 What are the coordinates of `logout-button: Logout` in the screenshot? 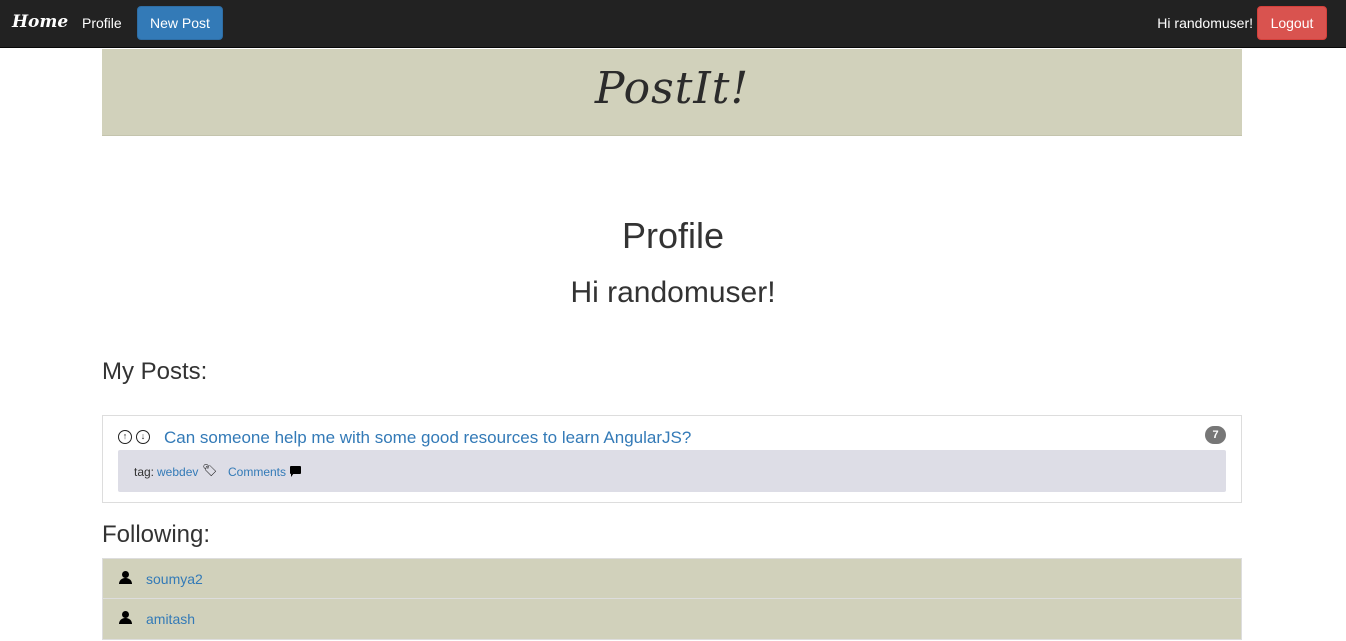 It's located at (1292, 23).